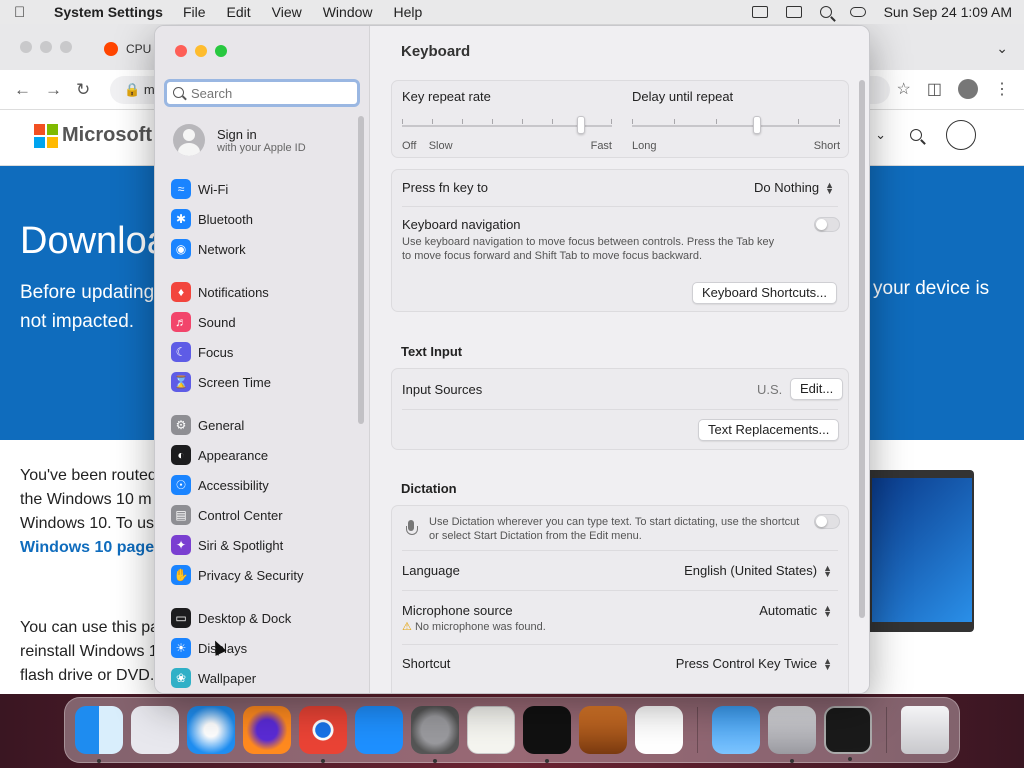 This screenshot has width=1024, height=768. I want to click on sidebar-item-control-center: ▤ Control Center, so click(227, 515).